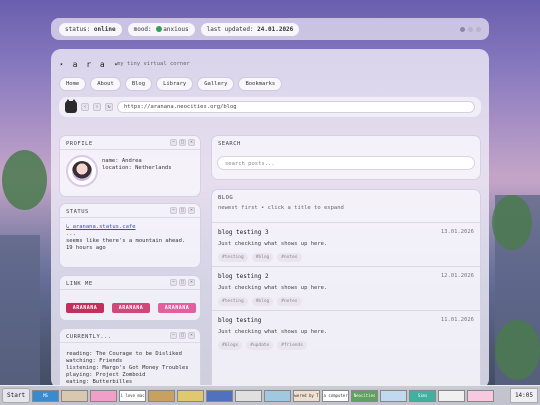  What do you see at coordinates (122, 161) in the screenshot?
I see `profile-name: name: Andrea` at bounding box center [122, 161].